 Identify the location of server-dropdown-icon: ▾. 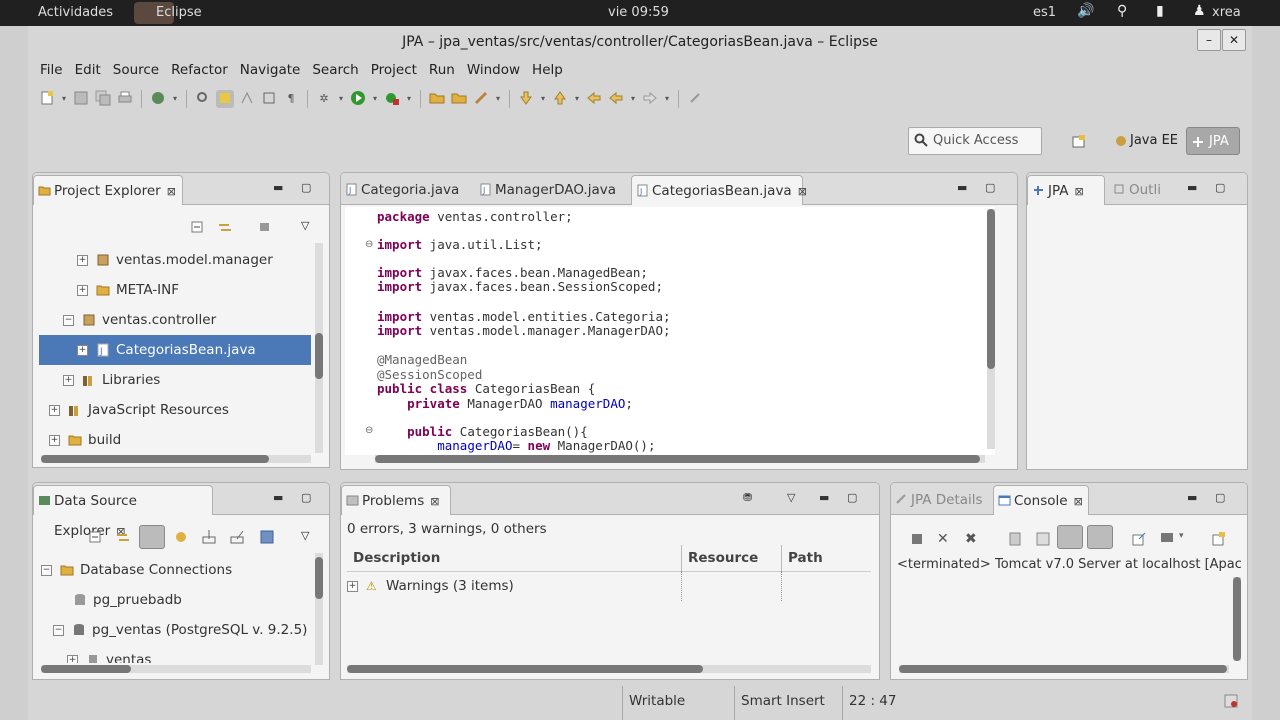
(175, 99).